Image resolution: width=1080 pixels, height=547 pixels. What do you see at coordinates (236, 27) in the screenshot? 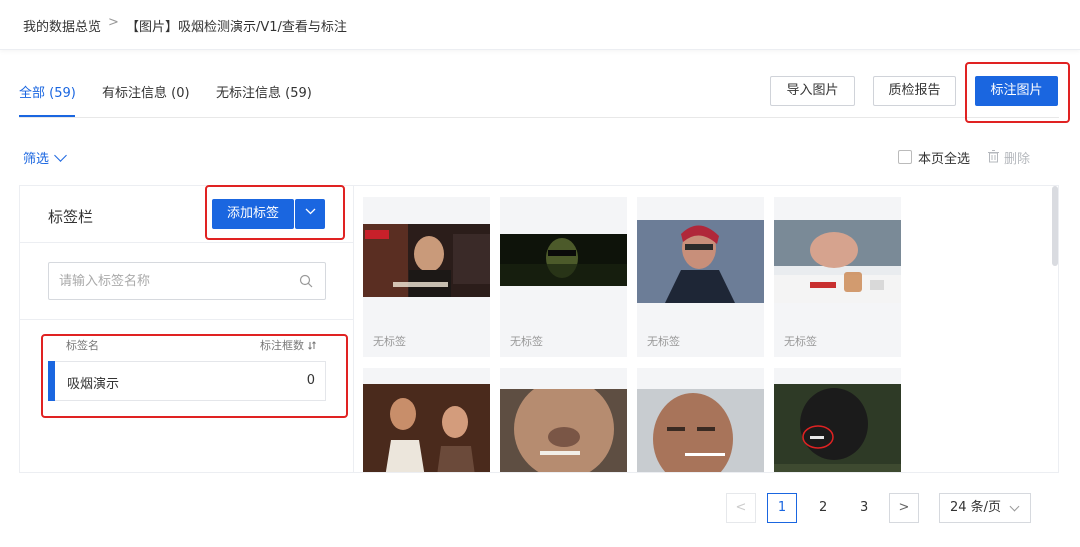
I see `breadcrumb-current: 【图片】吸烟检测演示/V1/查看与标注` at bounding box center [236, 27].